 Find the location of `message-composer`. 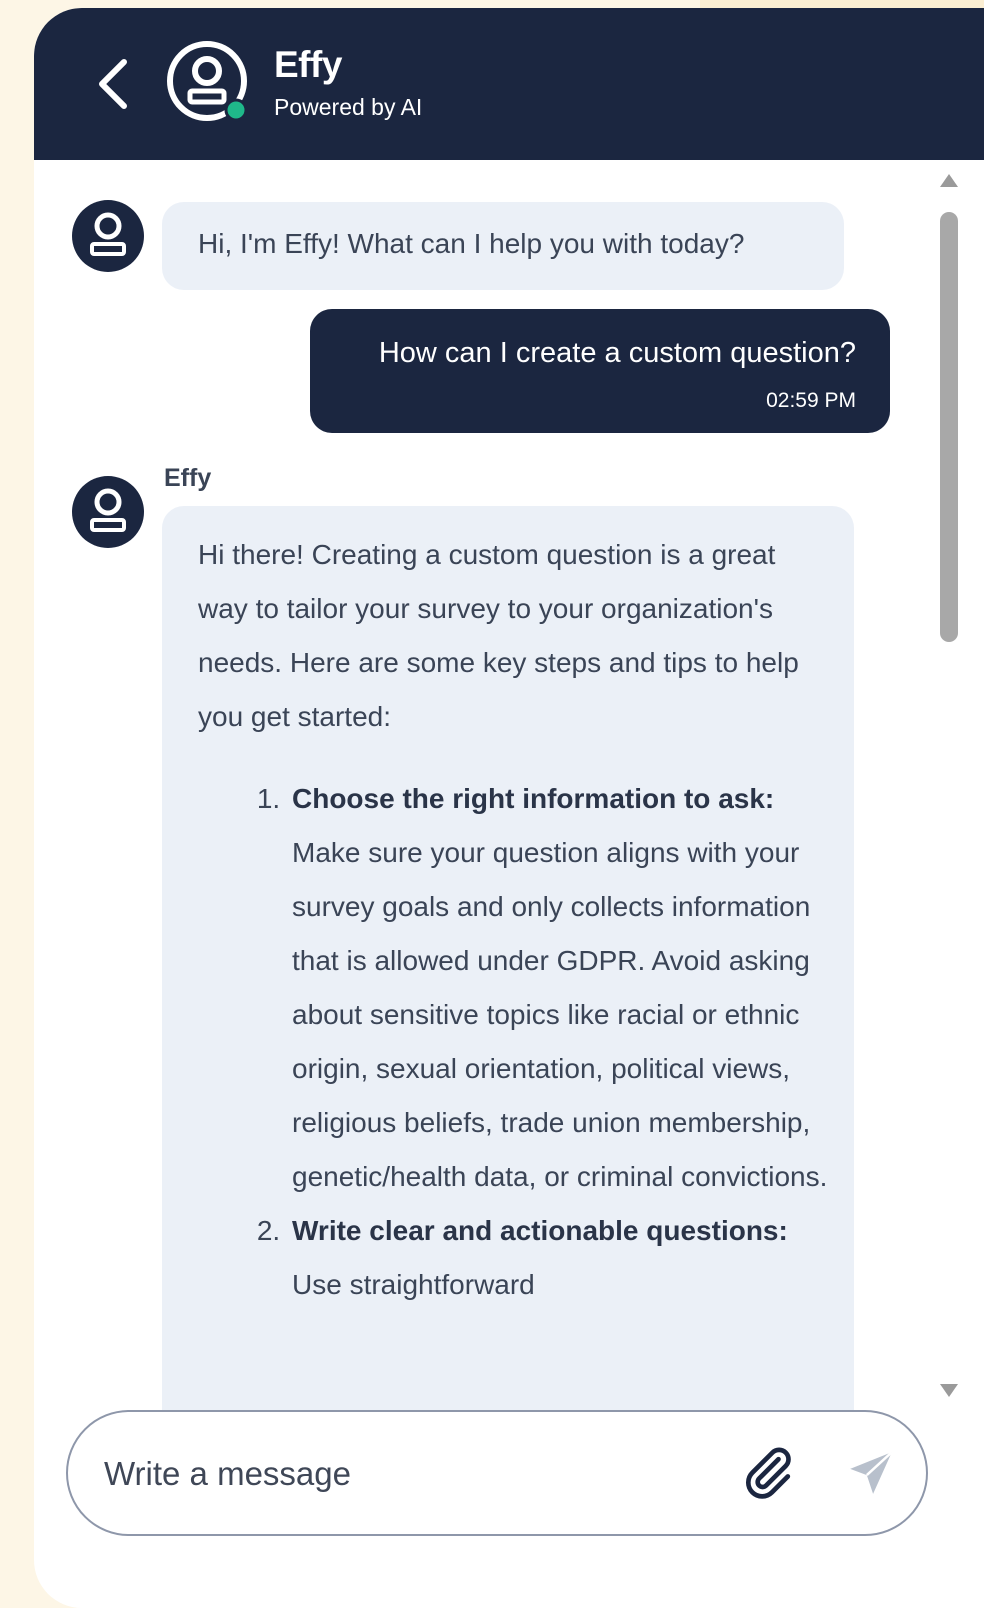

message-composer is located at coordinates (497, 1473).